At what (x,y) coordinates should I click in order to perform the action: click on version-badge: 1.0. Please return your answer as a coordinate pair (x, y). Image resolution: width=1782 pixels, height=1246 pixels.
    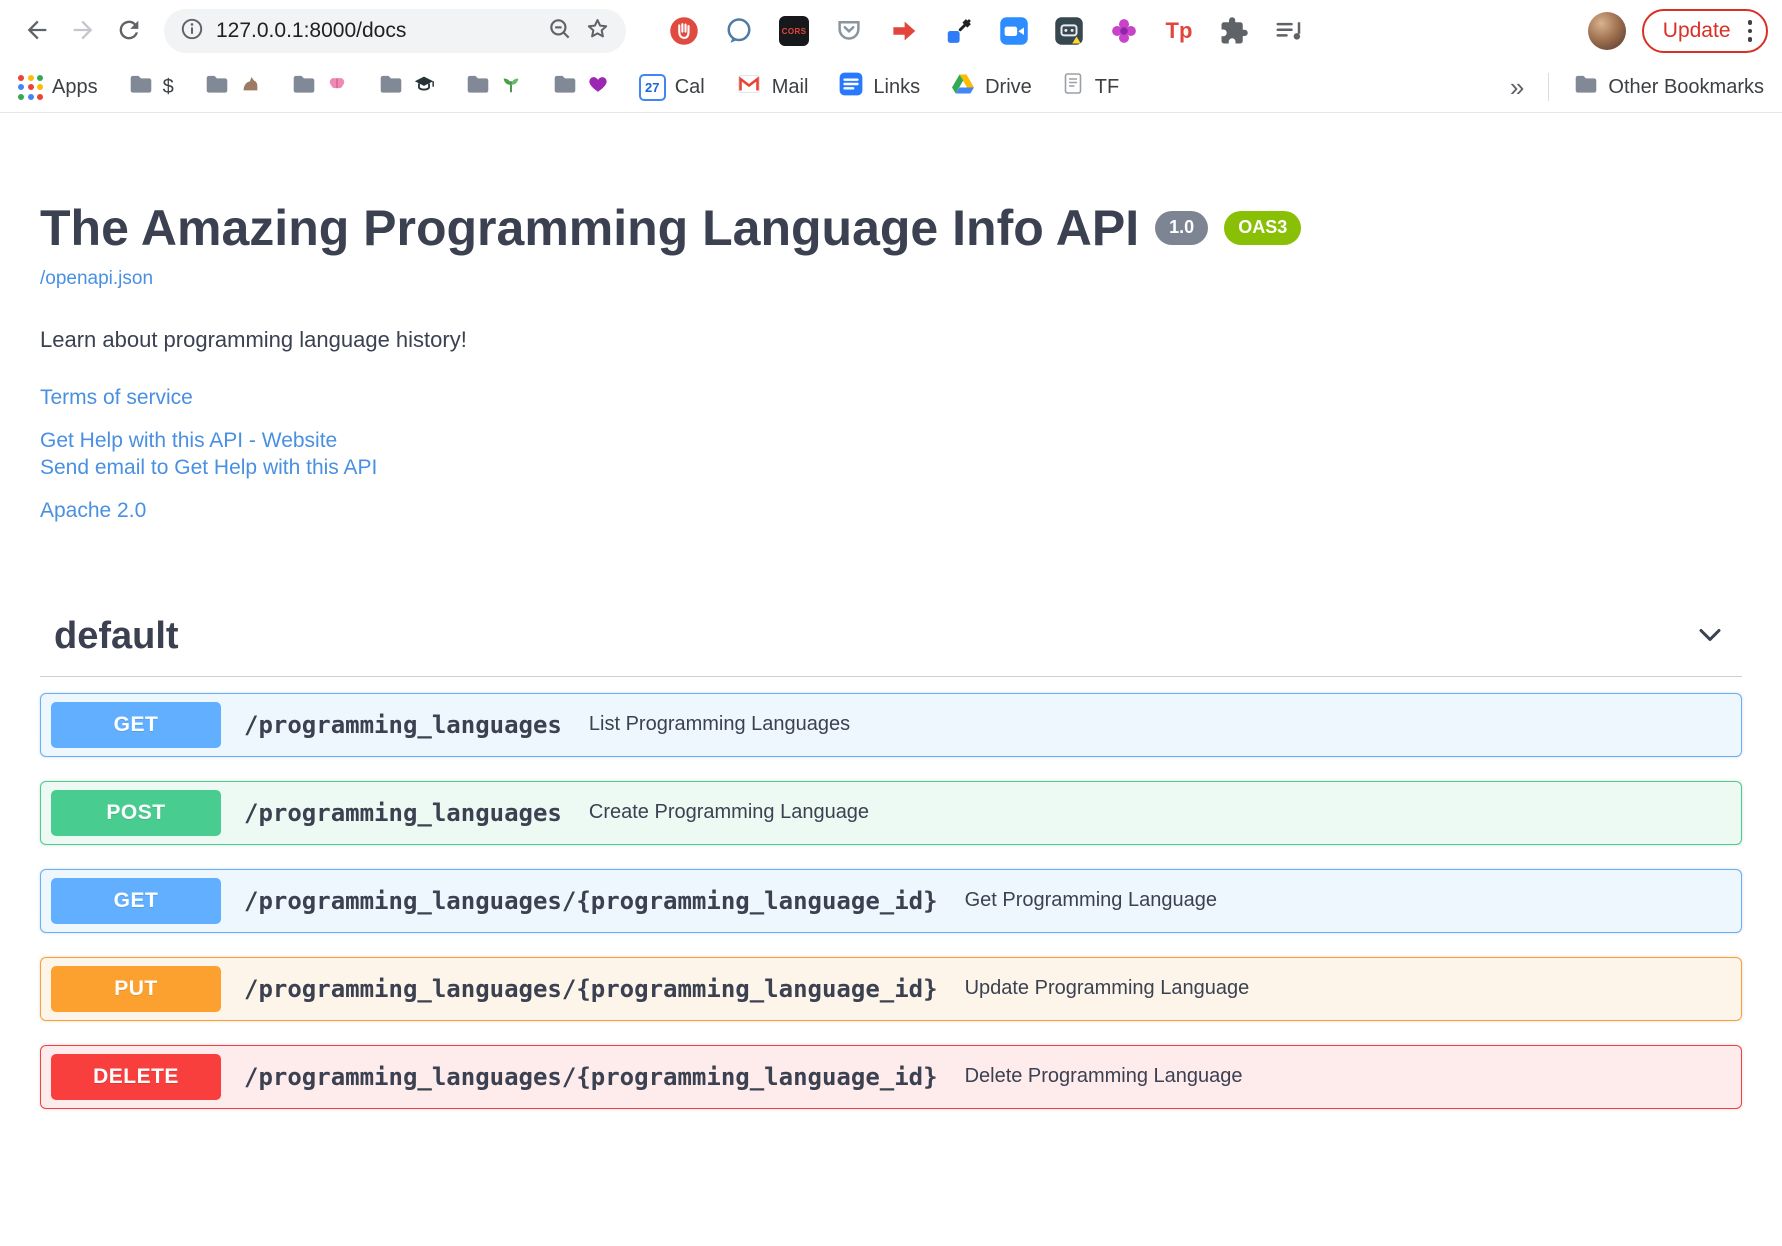
    Looking at the image, I should click on (1182, 228).